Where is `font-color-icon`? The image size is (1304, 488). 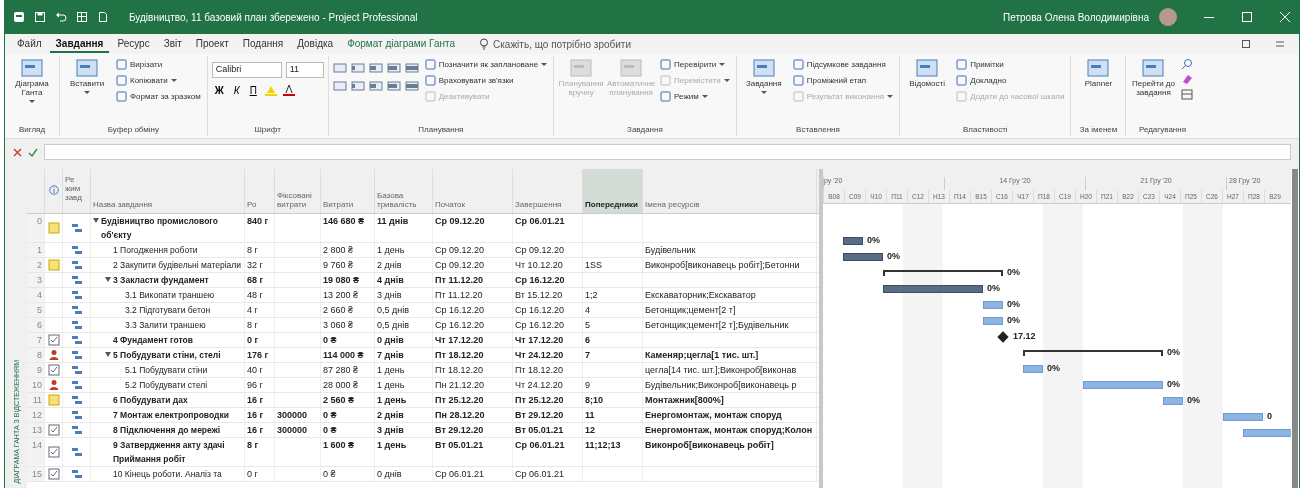 font-color-icon is located at coordinates (288, 90).